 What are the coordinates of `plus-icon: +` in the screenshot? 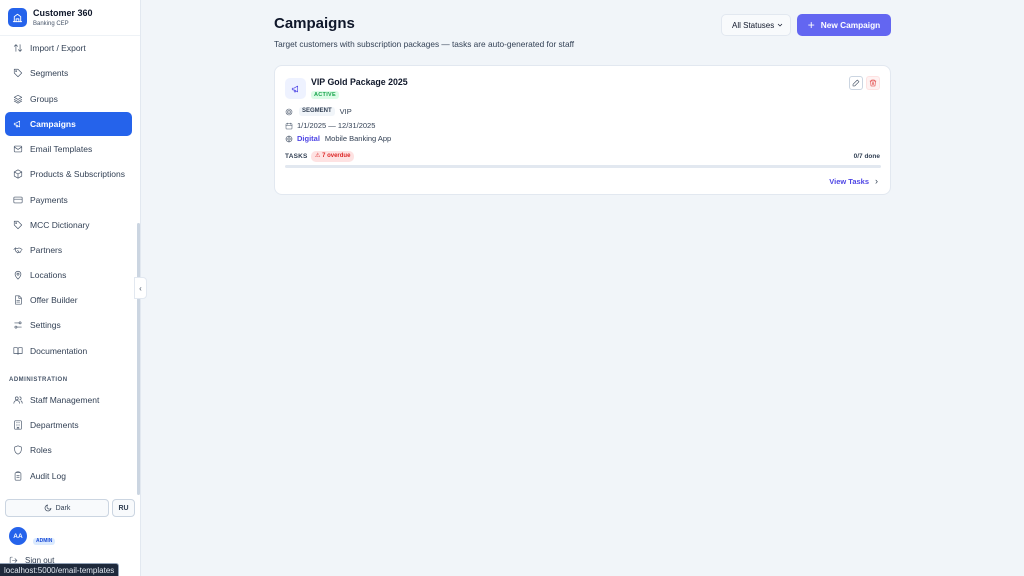 It's located at (811, 25).